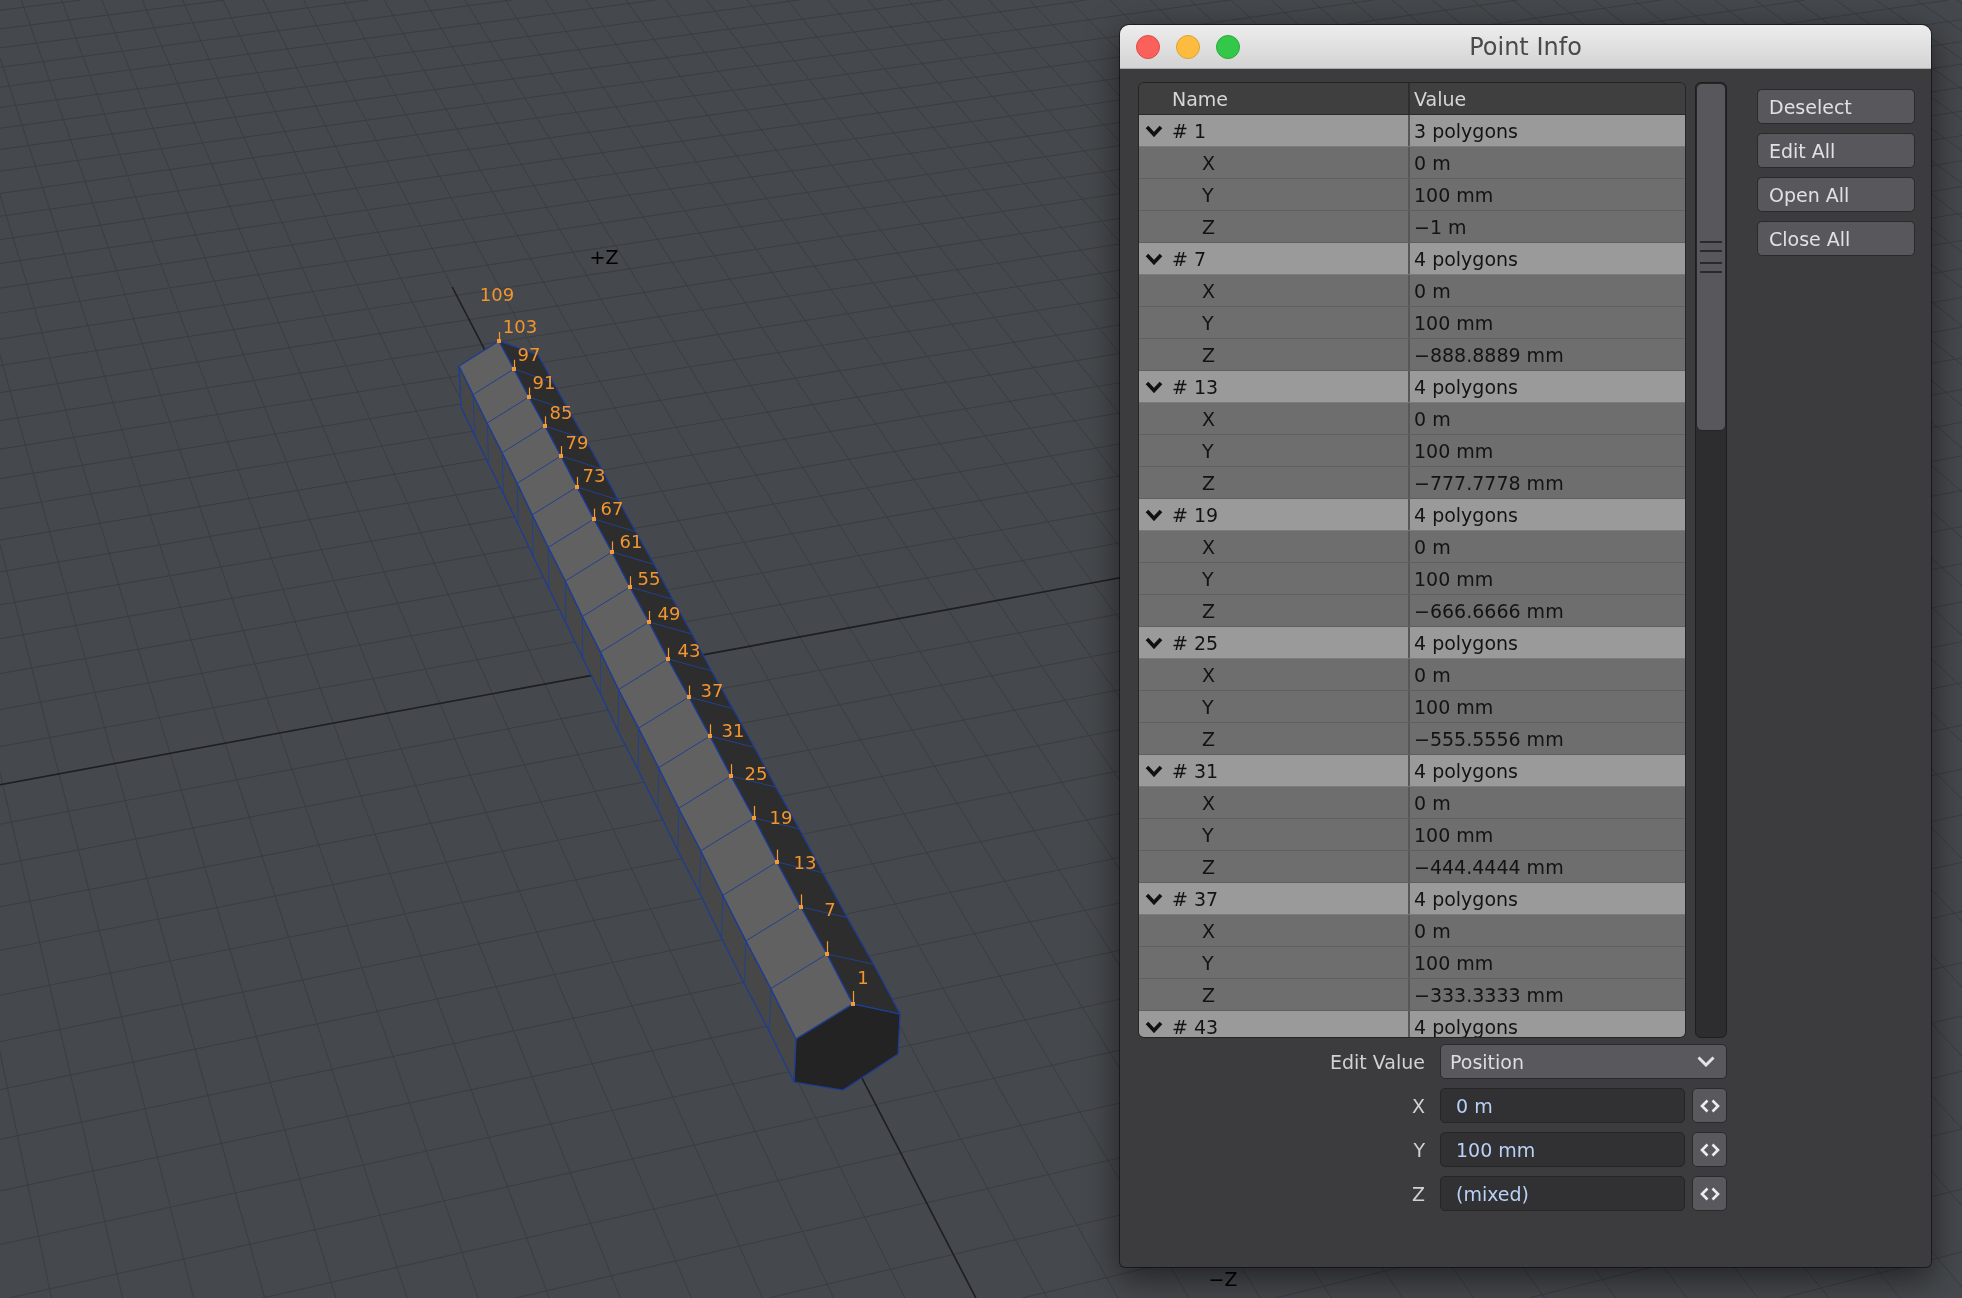  Describe the element at coordinates (1412, 771) in the screenshot. I see `point-group-row: # 31 4 polygons` at that location.